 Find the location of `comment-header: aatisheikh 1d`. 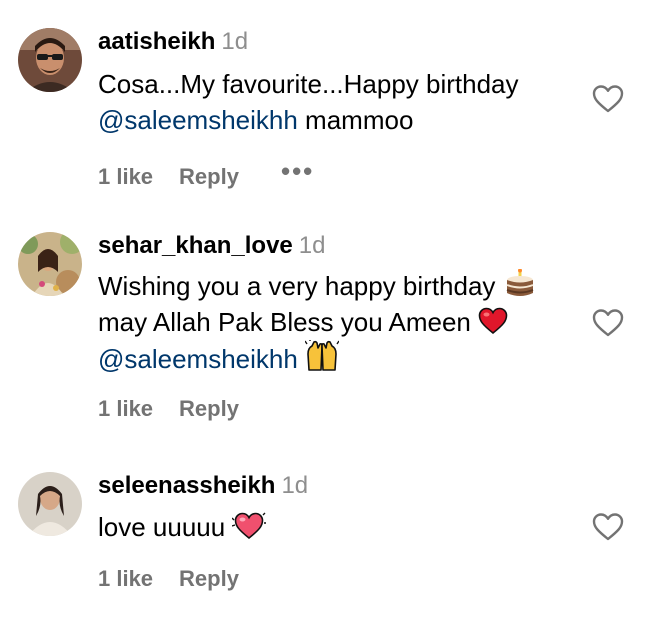

comment-header: aatisheikh 1d is located at coordinates (173, 42).